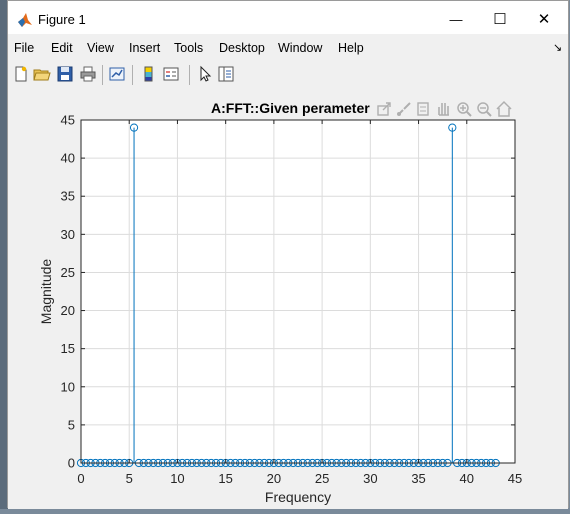 This screenshot has width=570, height=514. Describe the element at coordinates (384, 109) in the screenshot. I see `export-icon` at that location.